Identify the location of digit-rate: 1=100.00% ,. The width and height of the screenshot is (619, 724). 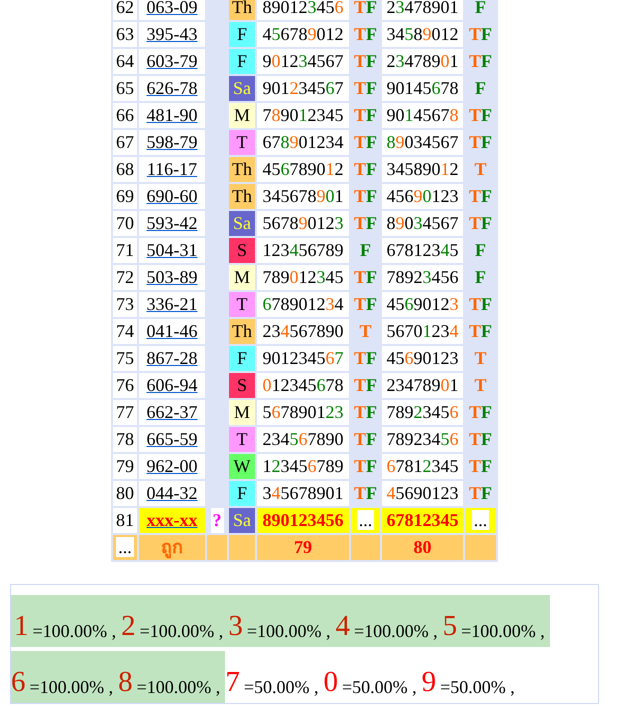
(66, 621).